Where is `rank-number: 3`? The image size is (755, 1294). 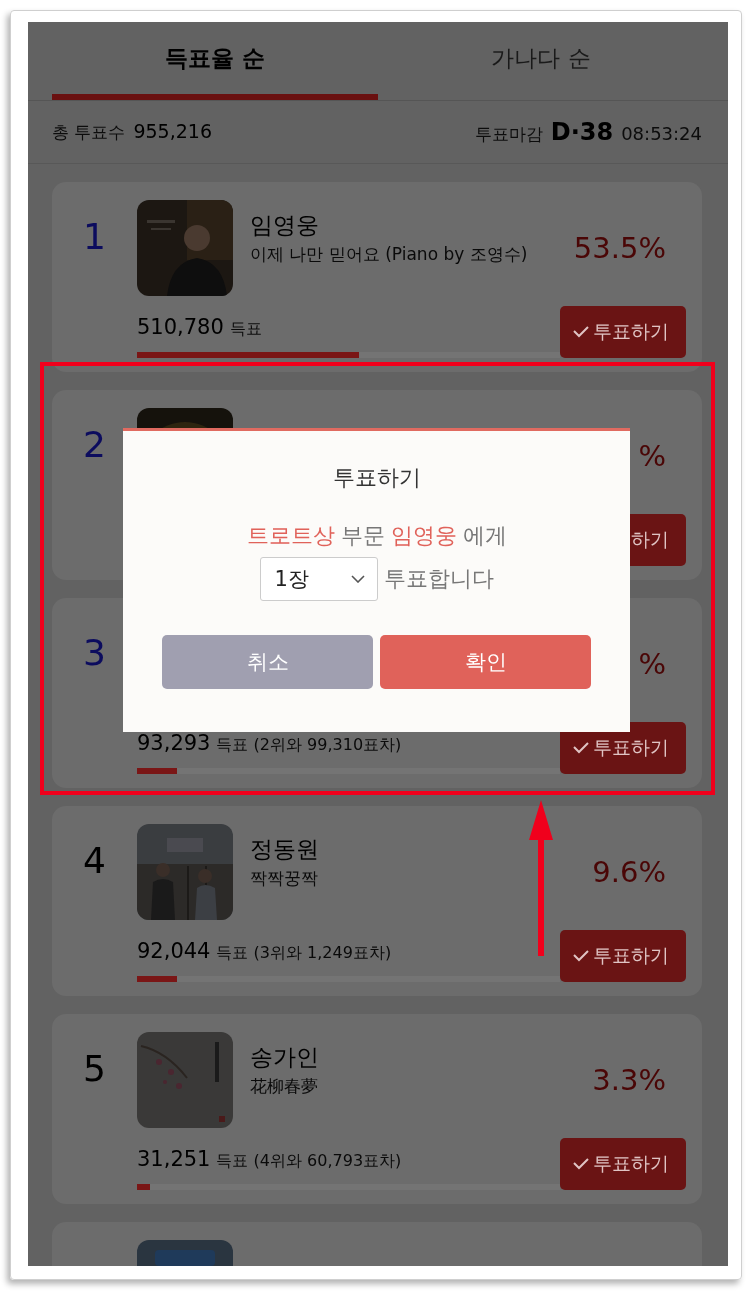 rank-number: 3 is located at coordinates (94, 653).